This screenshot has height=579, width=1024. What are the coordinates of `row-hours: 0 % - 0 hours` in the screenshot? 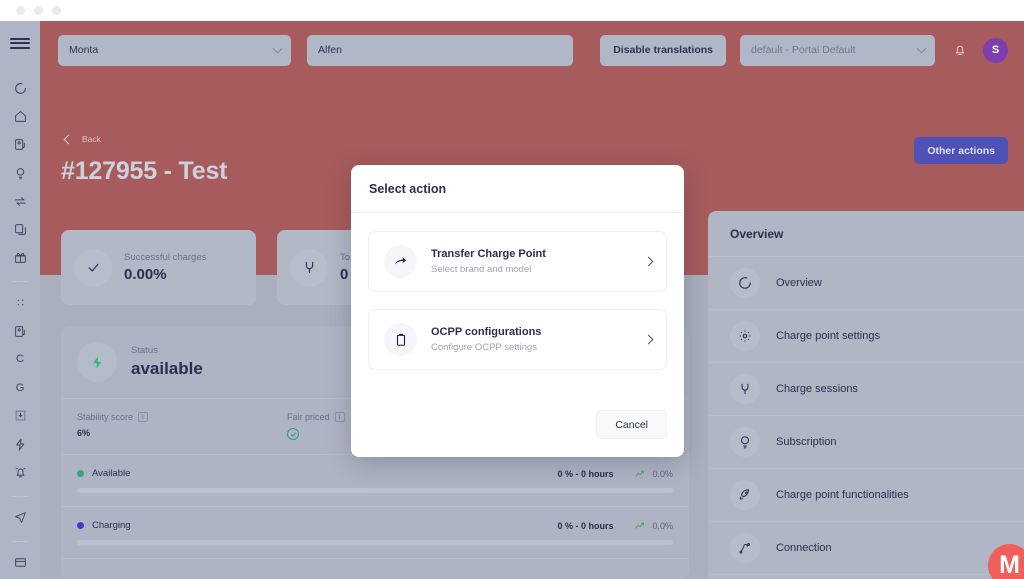 It's located at (585, 525).